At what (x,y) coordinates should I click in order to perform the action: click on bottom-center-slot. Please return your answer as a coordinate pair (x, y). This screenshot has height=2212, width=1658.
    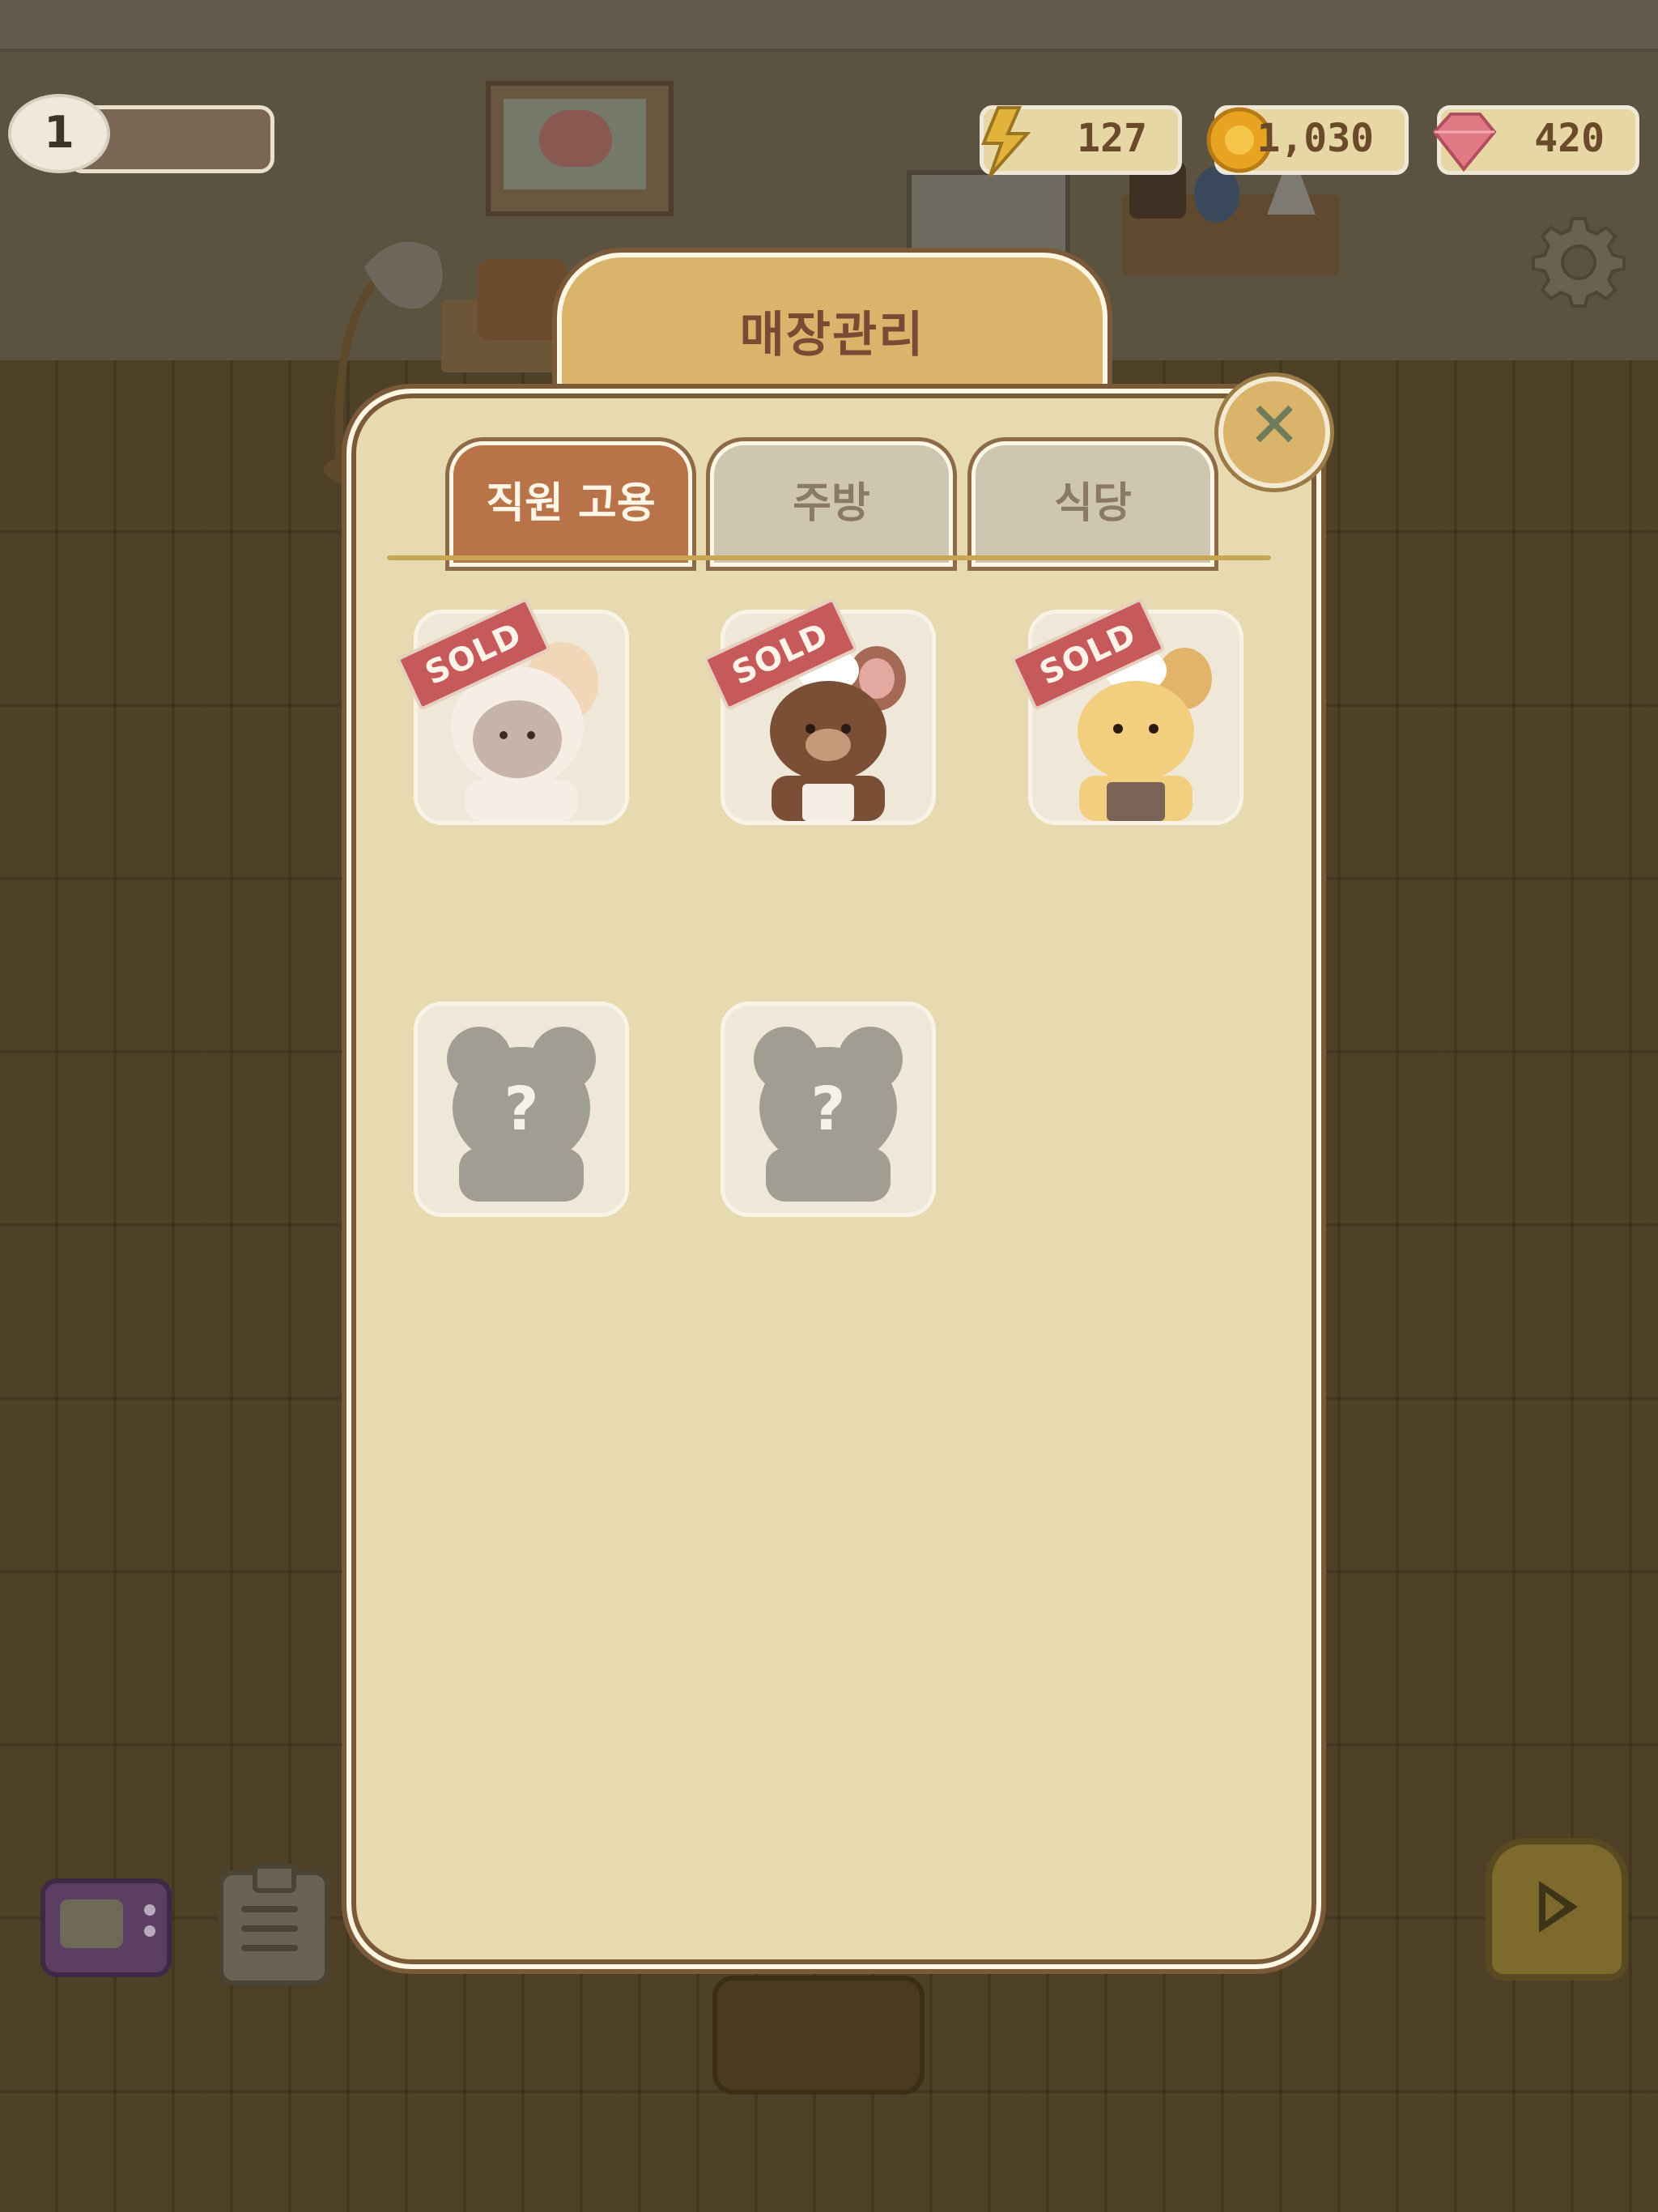
    Looking at the image, I should click on (818, 2036).